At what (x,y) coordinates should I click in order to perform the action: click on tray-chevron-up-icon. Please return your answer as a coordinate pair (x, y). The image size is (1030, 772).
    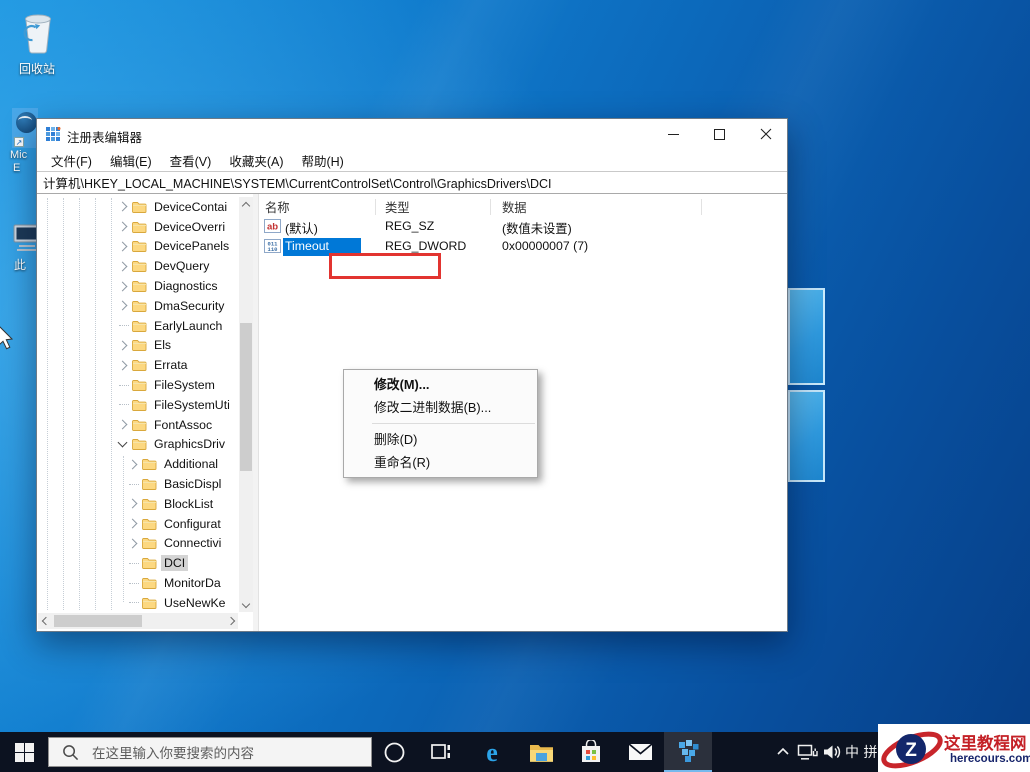
    Looking at the image, I should click on (783, 752).